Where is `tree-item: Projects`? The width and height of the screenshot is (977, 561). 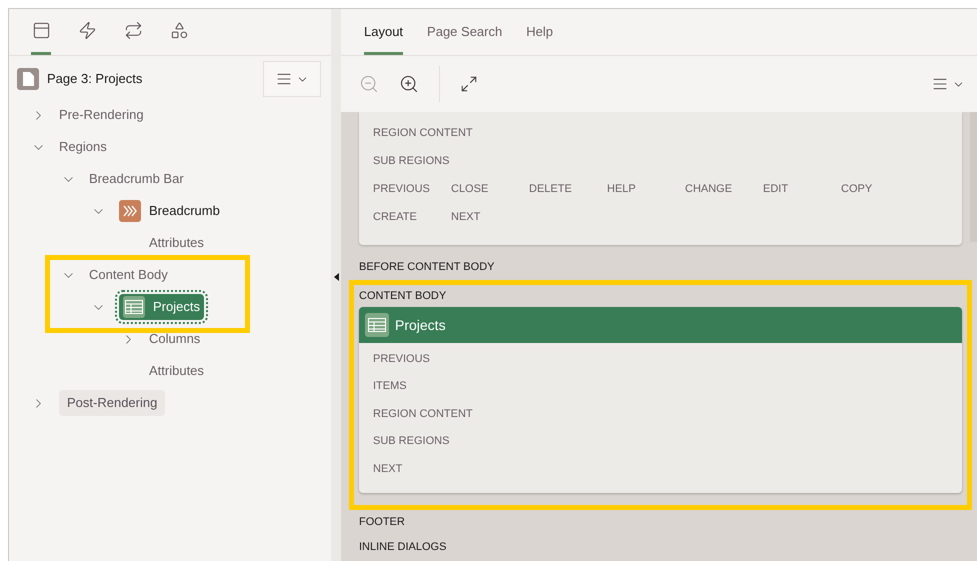
tree-item: Projects is located at coordinates (161, 307).